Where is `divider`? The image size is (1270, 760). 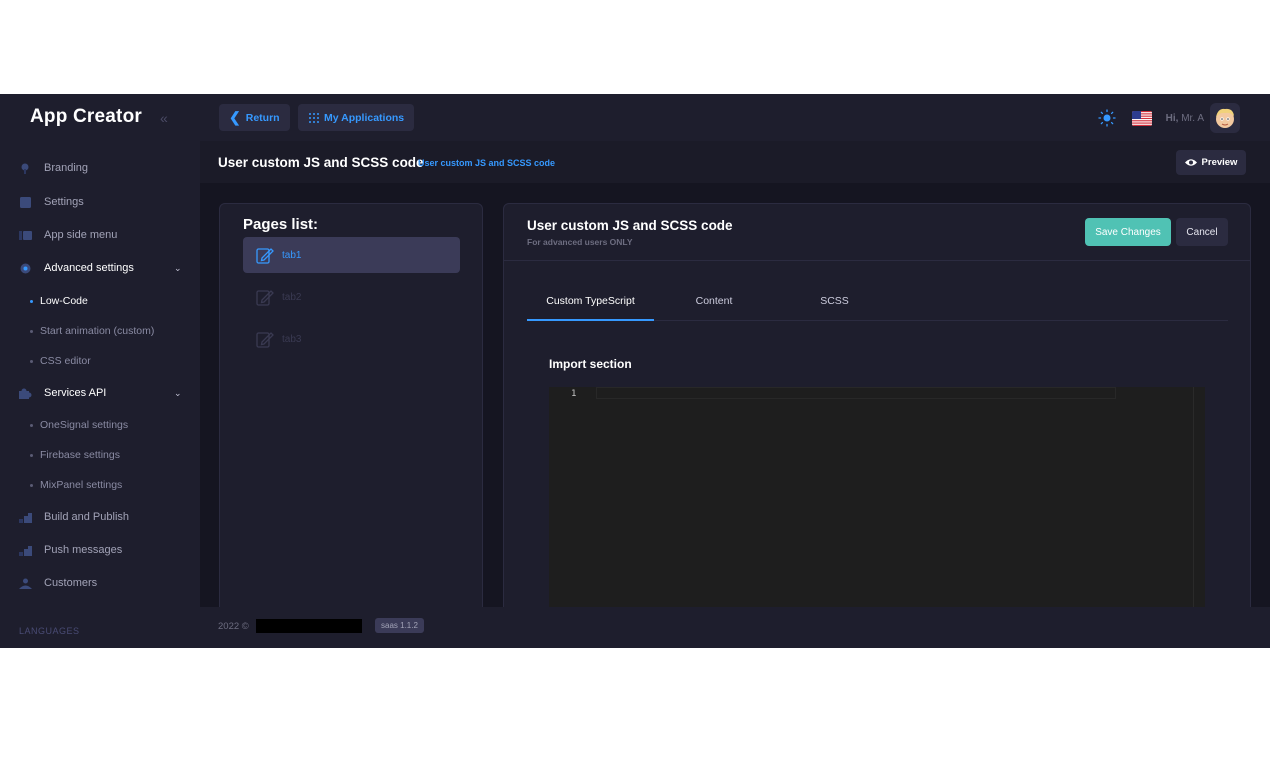 divider is located at coordinates (877, 260).